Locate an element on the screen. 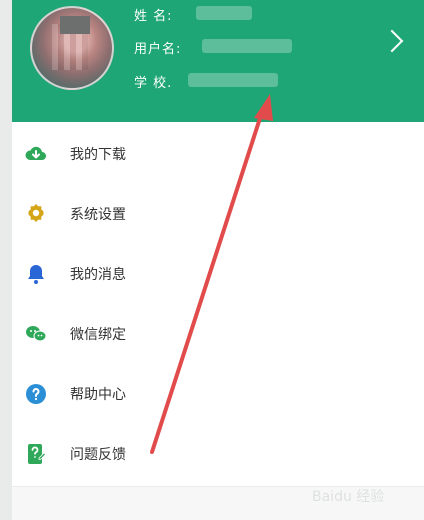  menu-item-label: 帮助中心 is located at coordinates (98, 395).